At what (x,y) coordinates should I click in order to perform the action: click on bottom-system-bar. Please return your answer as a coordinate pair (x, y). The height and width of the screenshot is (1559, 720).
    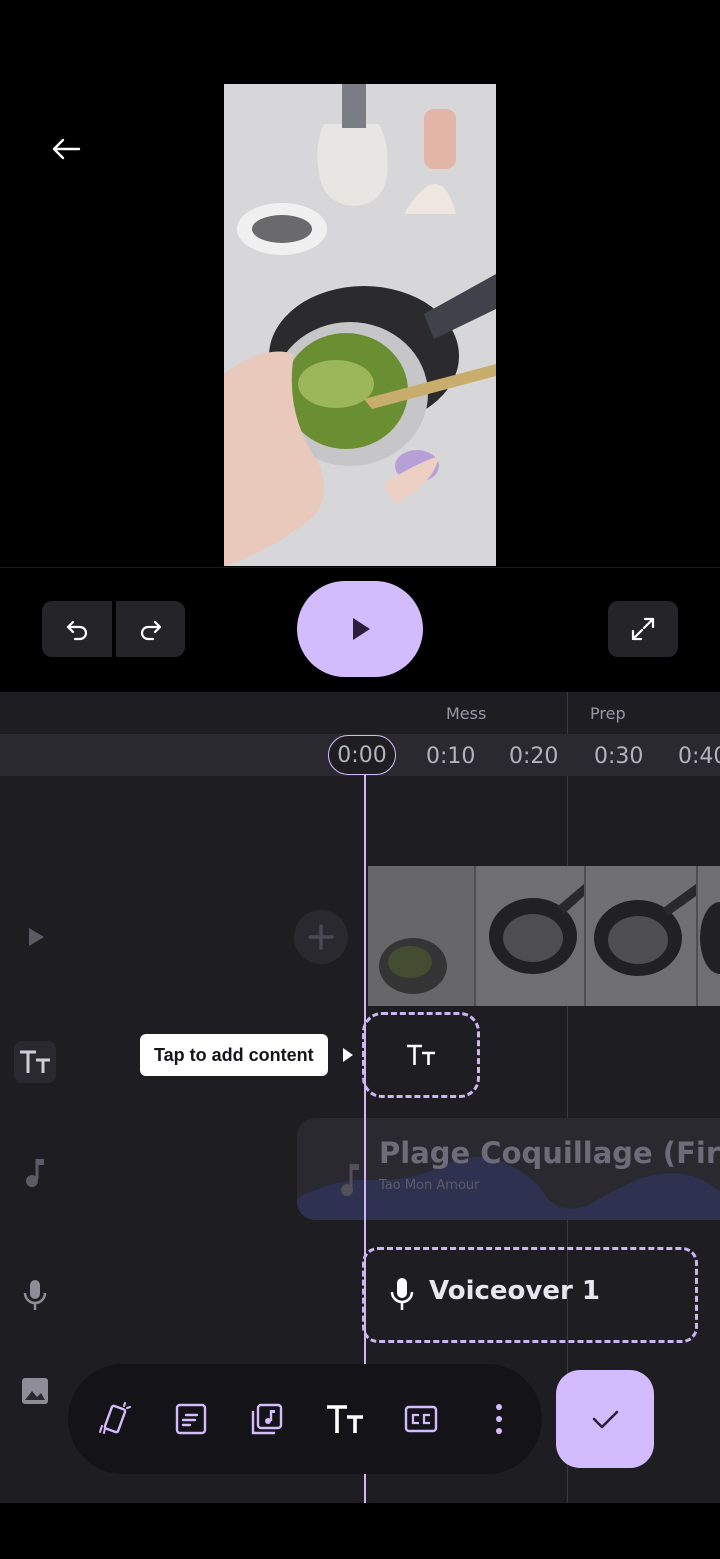
    Looking at the image, I should click on (360, 1531).